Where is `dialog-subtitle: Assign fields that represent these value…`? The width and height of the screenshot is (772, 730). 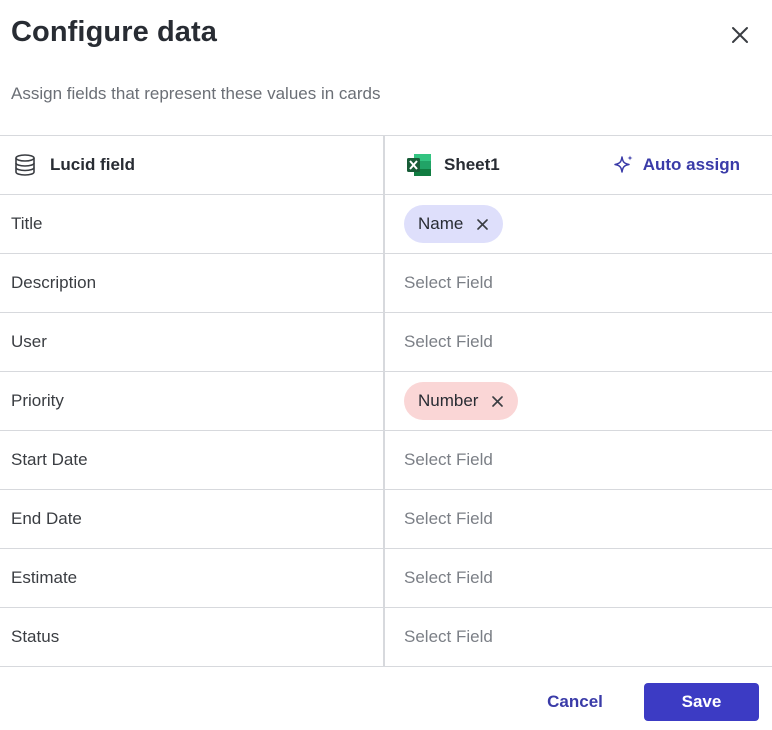
dialog-subtitle: Assign fields that represent these value… is located at coordinates (196, 93).